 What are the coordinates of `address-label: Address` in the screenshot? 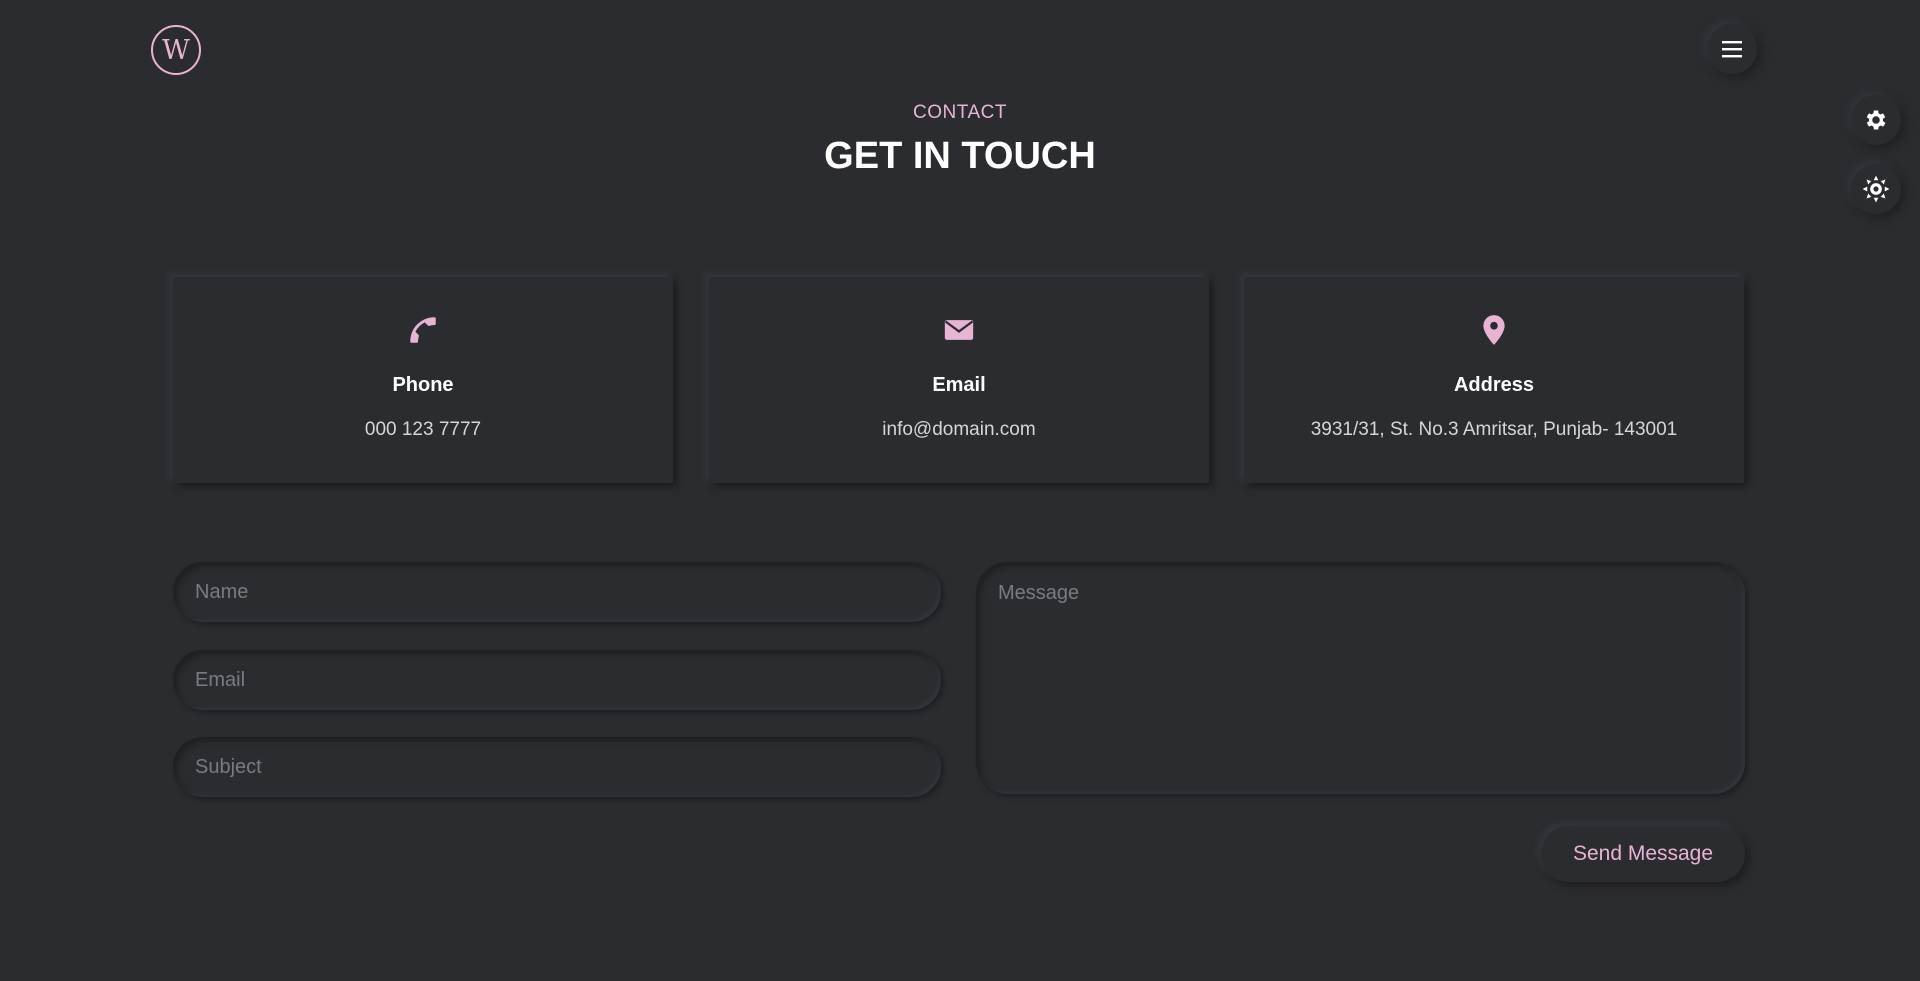 It's located at (1494, 385).